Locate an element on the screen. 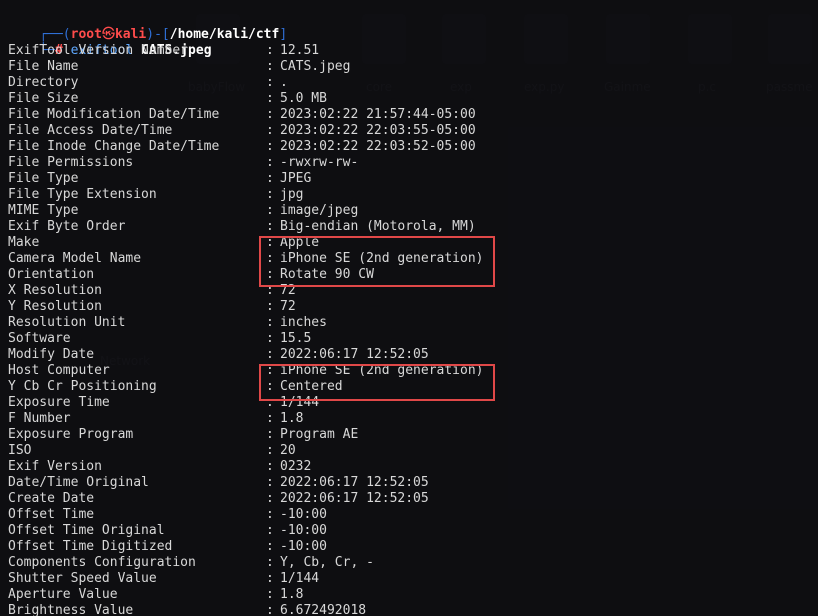  exif-value: 1.8 is located at coordinates (292, 594).